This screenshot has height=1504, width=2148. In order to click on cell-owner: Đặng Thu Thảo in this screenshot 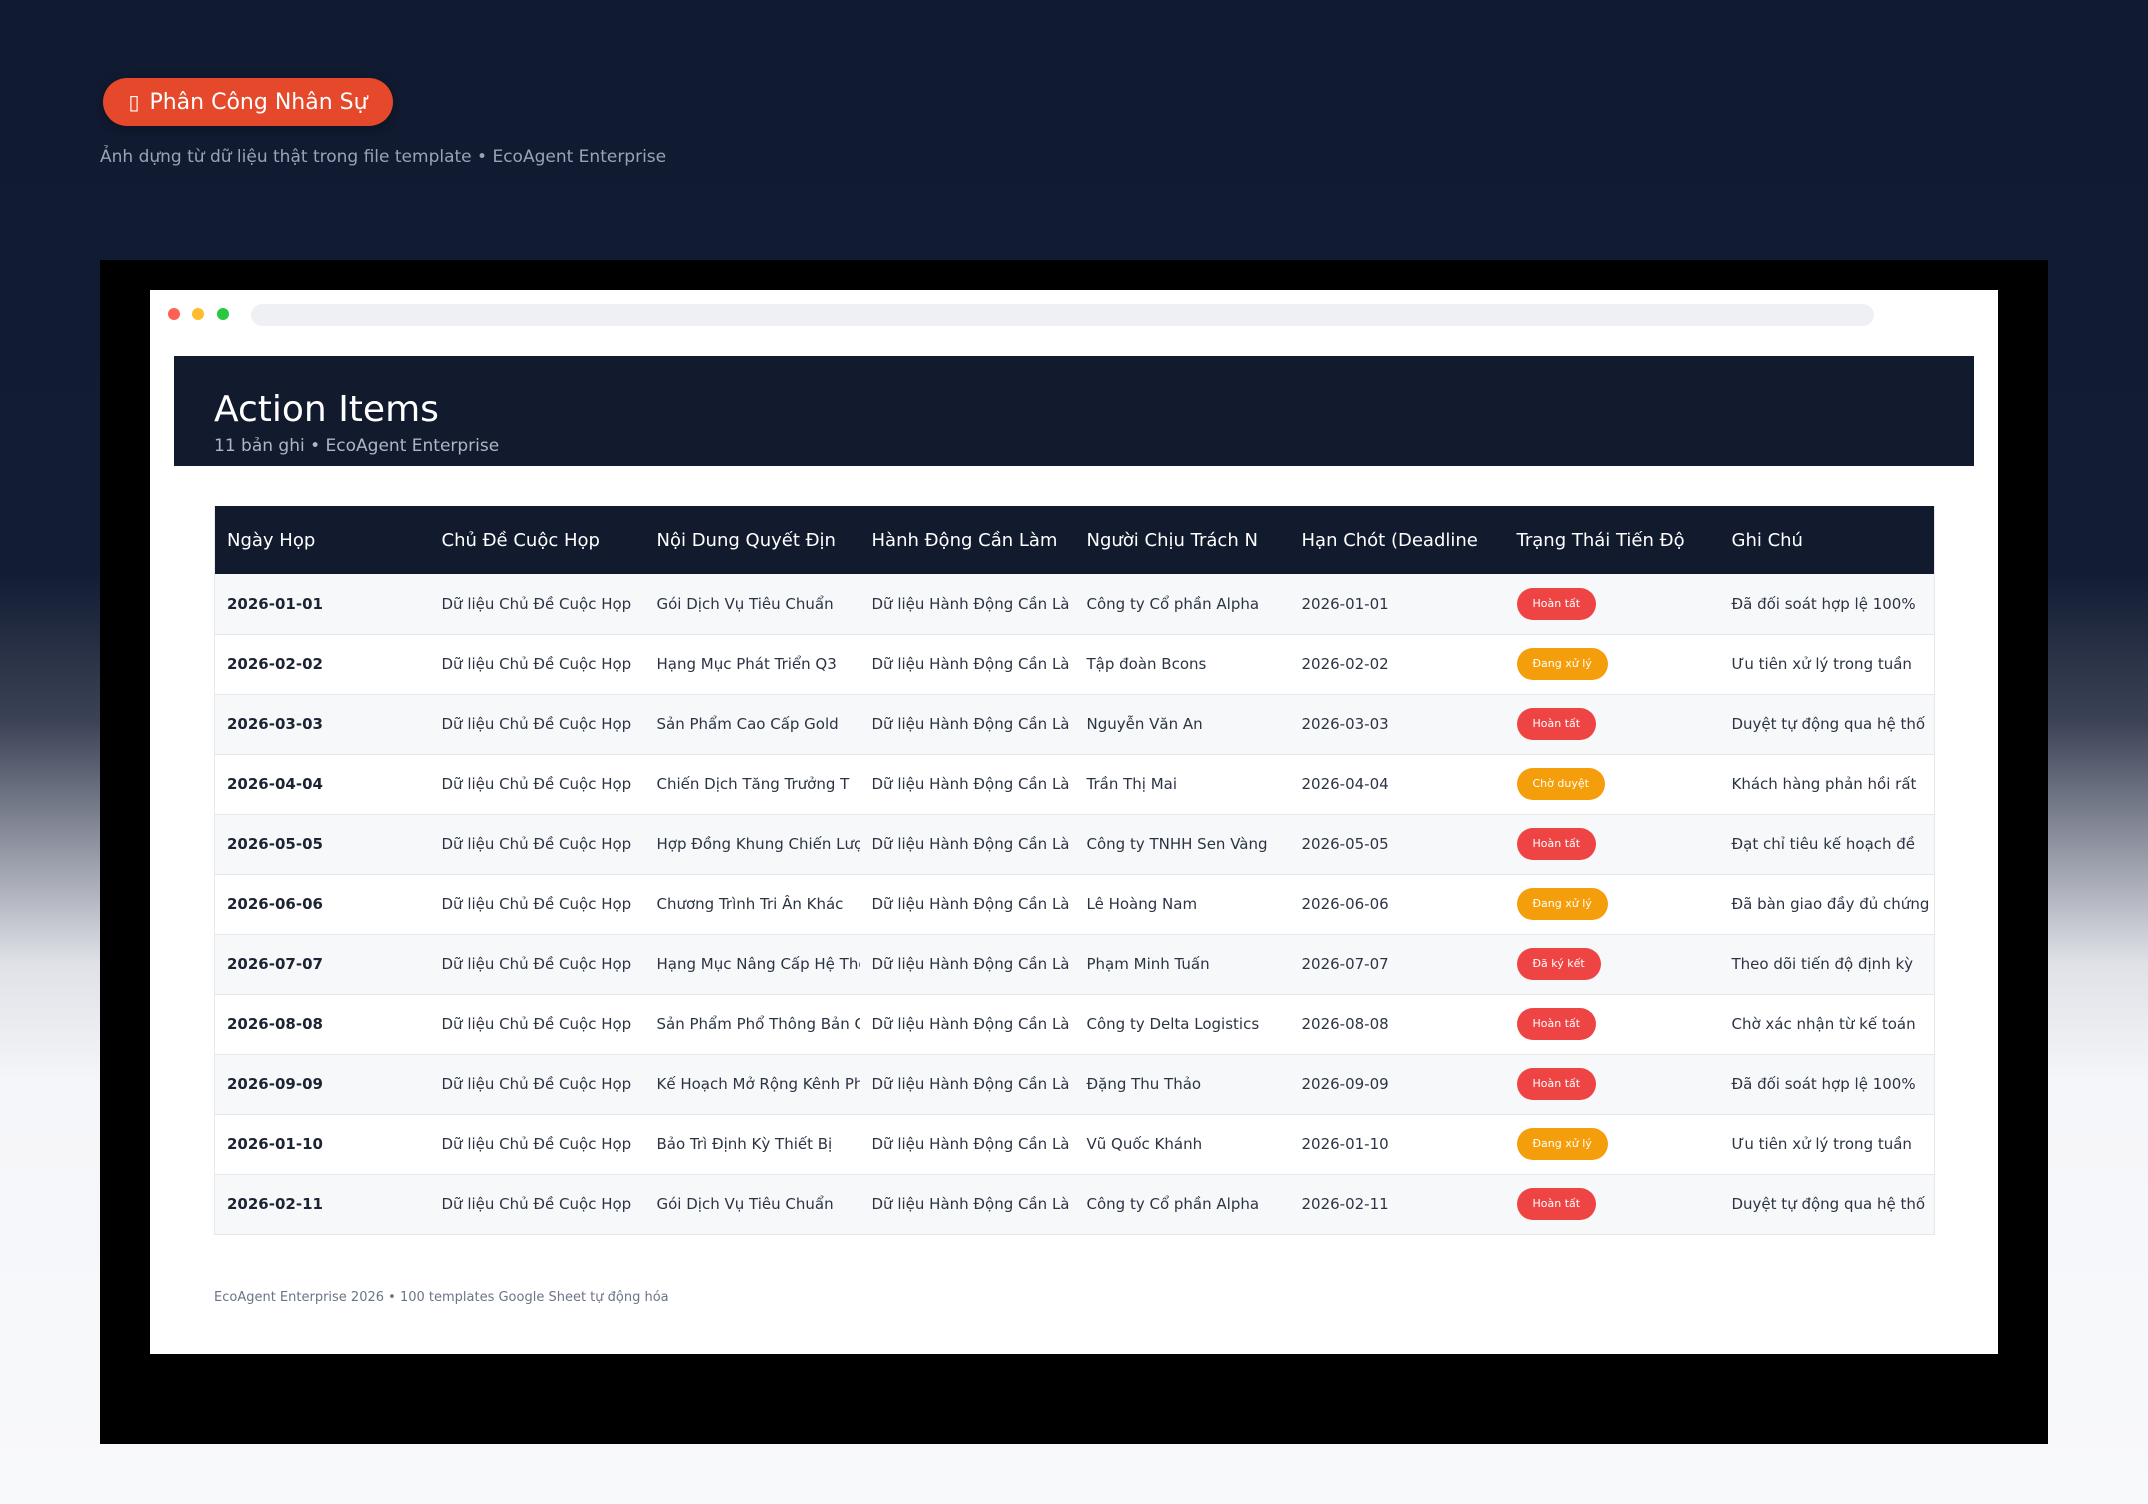, I will do `click(1182, 1084)`.